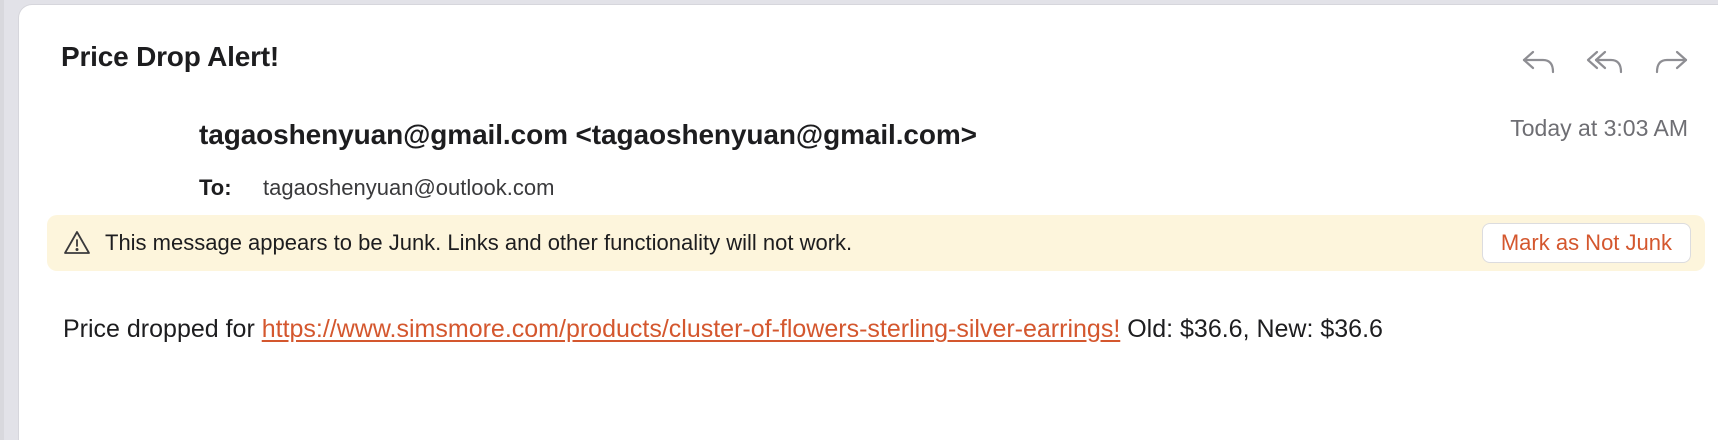 This screenshot has width=1718, height=440. What do you see at coordinates (162, 329) in the screenshot?
I see `body-prefix-text: Price dropped for` at bounding box center [162, 329].